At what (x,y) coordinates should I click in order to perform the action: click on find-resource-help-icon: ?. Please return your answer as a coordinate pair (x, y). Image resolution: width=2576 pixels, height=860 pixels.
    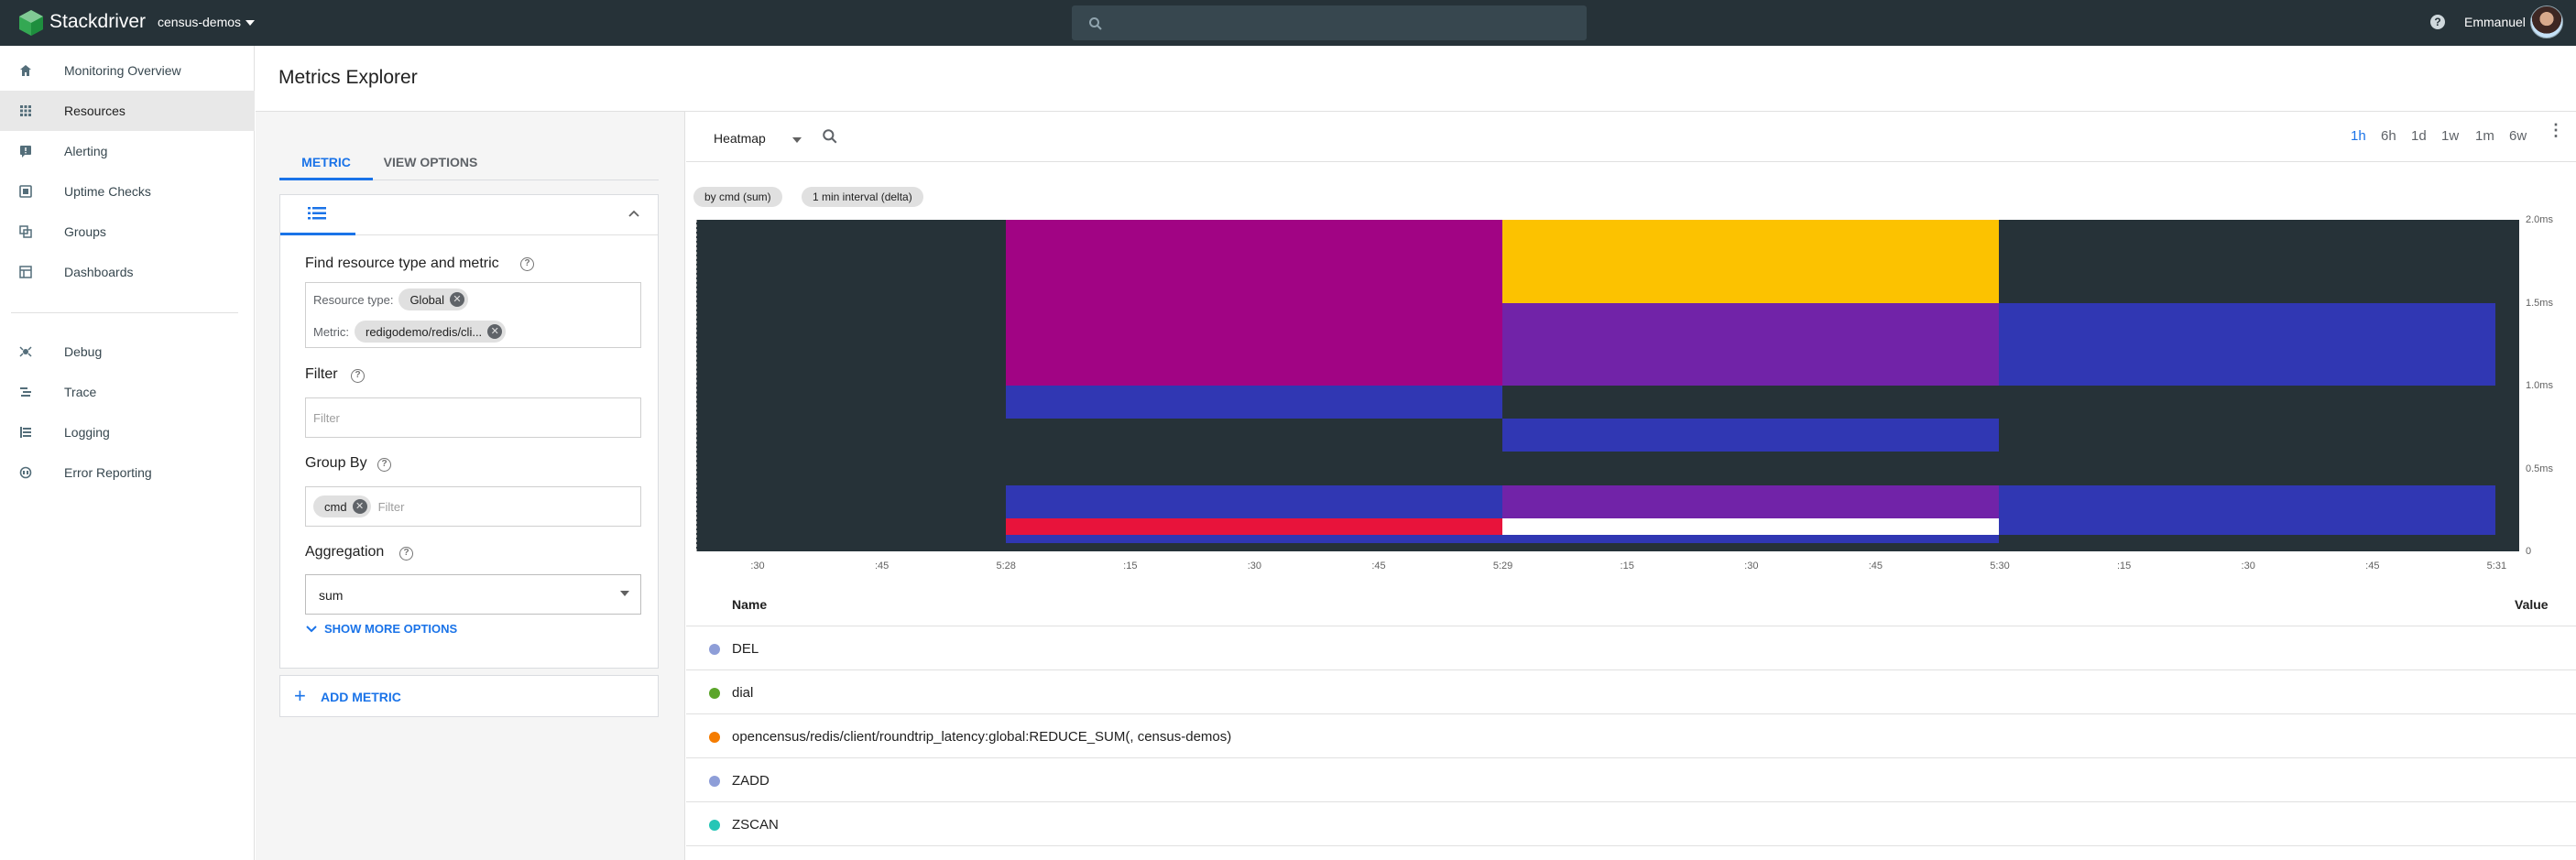
    Looking at the image, I should click on (527, 264).